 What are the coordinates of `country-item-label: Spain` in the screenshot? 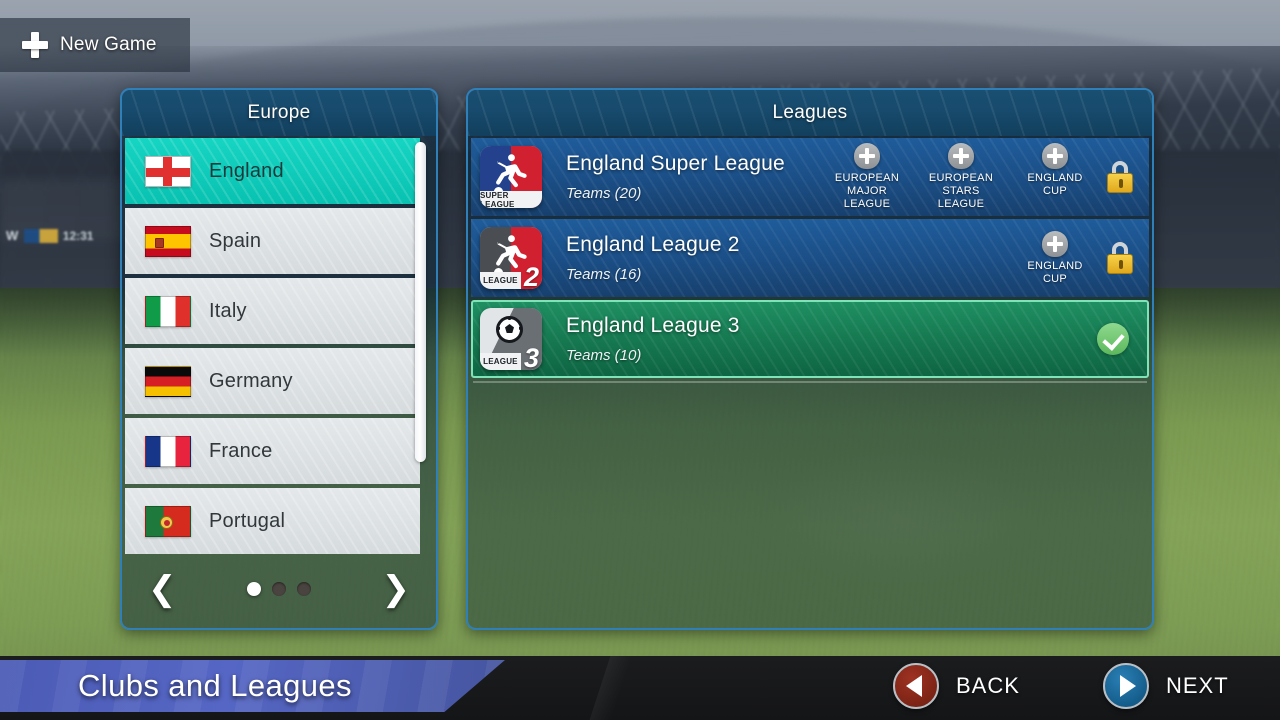 It's located at (235, 240).